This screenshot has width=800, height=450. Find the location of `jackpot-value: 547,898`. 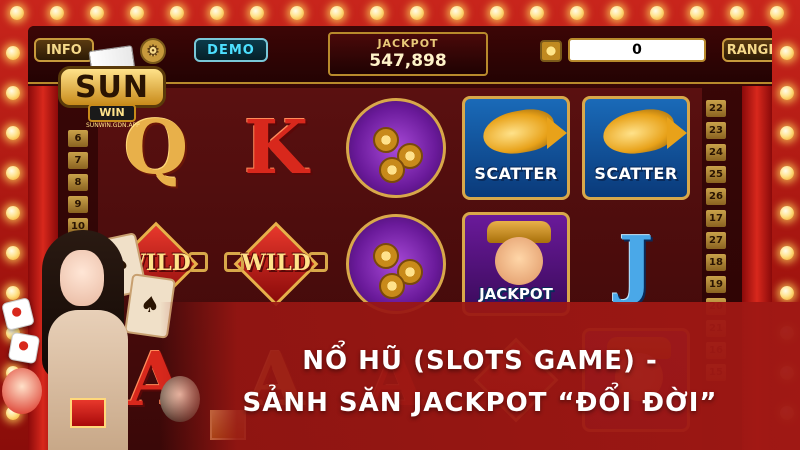

jackpot-value: 547,898 is located at coordinates (408, 61).